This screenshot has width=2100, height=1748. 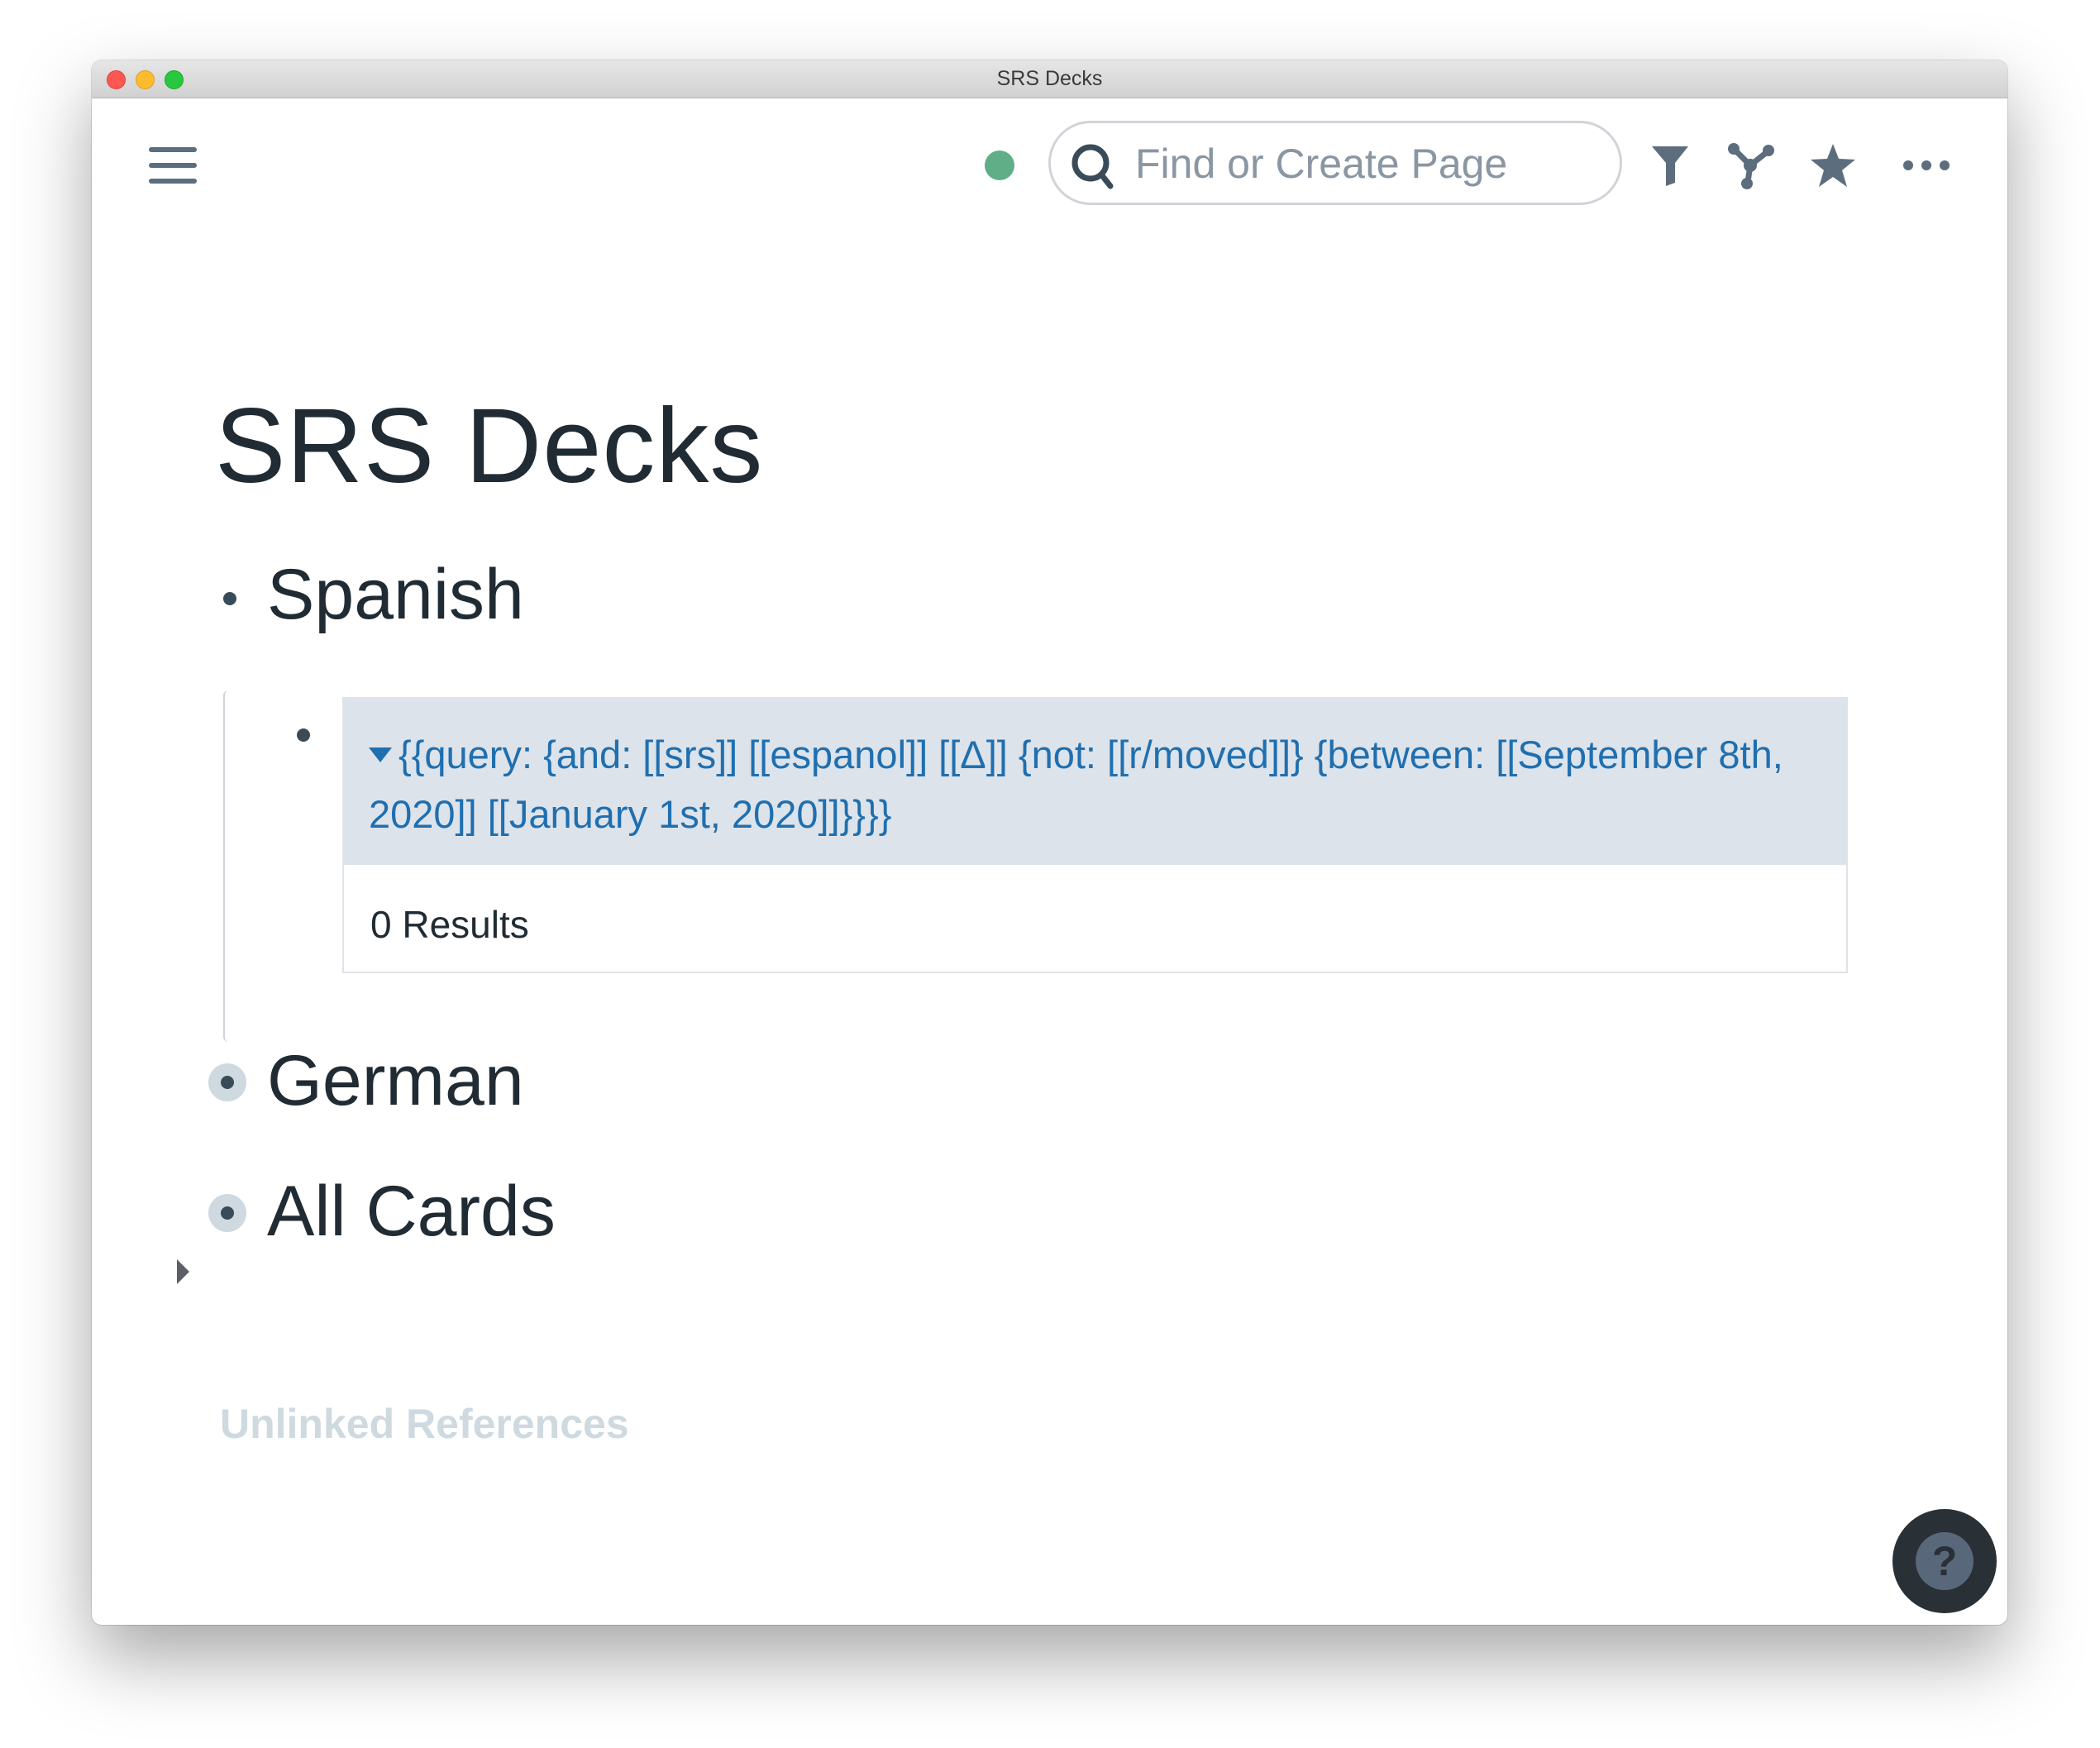 I want to click on filter-button, so click(x=1670, y=165).